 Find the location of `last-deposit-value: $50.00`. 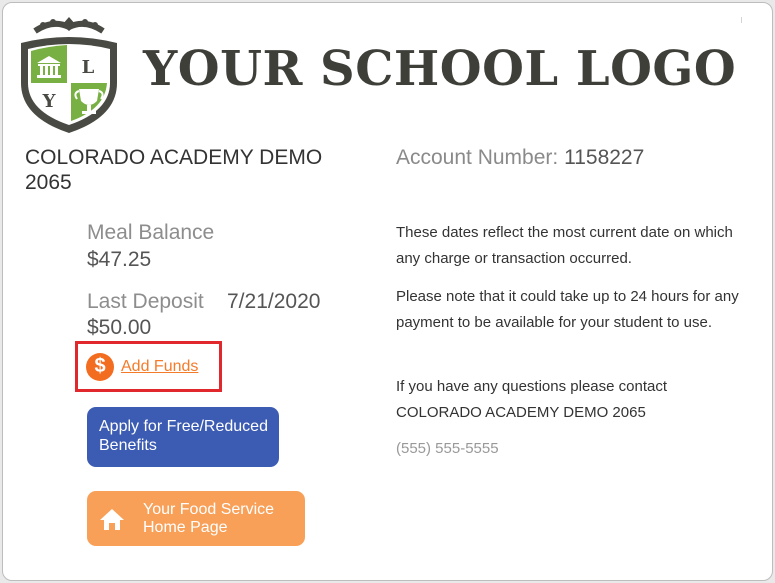

last-deposit-value: $50.00 is located at coordinates (119, 327).